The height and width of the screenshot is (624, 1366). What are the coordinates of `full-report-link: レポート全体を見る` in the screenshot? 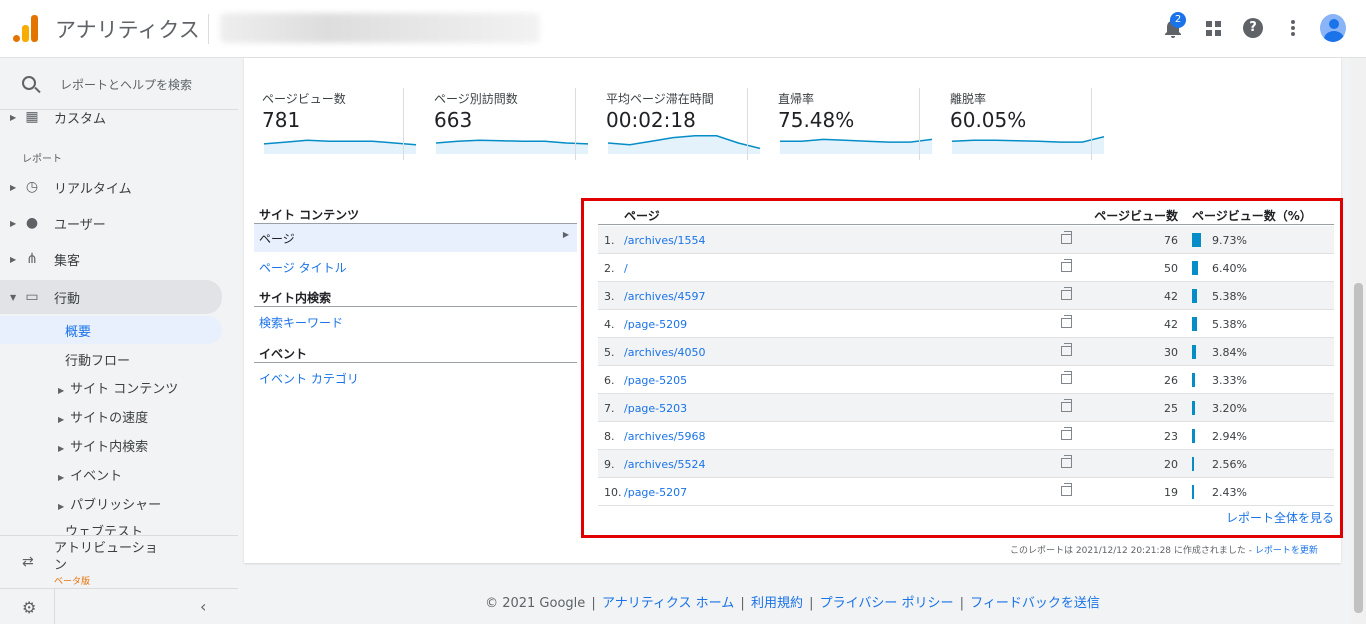 It's located at (1280, 517).